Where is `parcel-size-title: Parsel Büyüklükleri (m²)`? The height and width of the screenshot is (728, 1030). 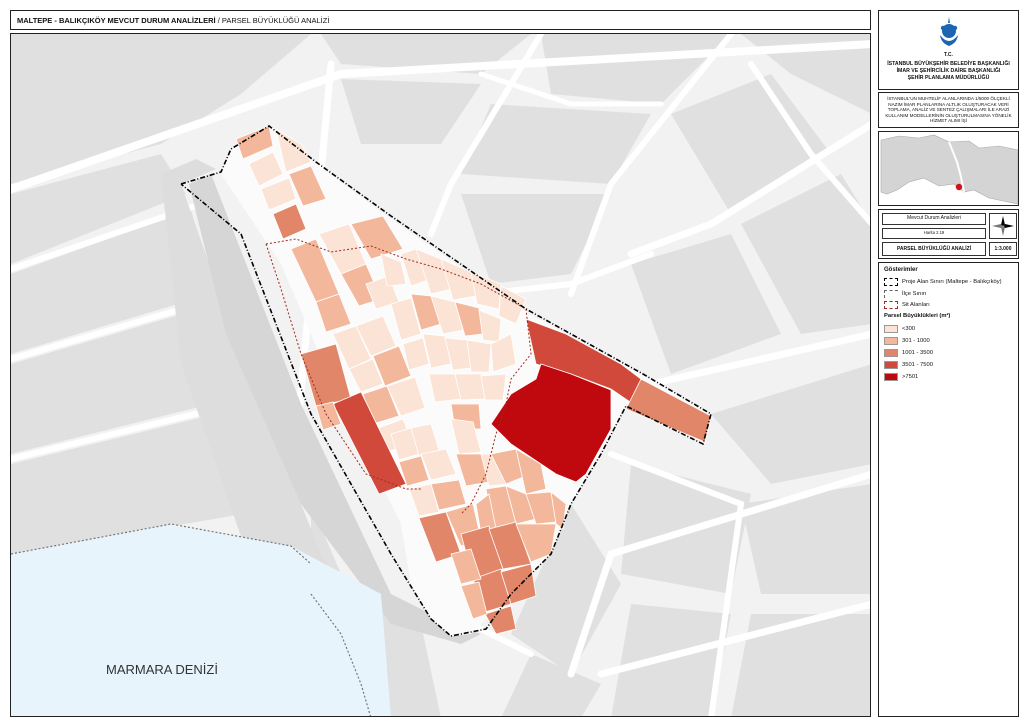
parcel-size-title: Parsel Büyüklükleri (m²) is located at coordinates (917, 316).